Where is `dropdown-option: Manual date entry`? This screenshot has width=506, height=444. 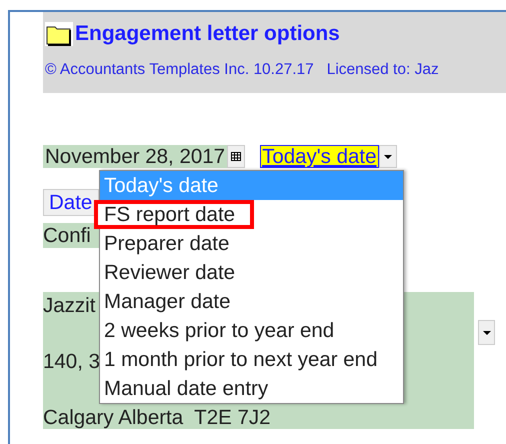
dropdown-option: Manual date entry is located at coordinates (251, 388).